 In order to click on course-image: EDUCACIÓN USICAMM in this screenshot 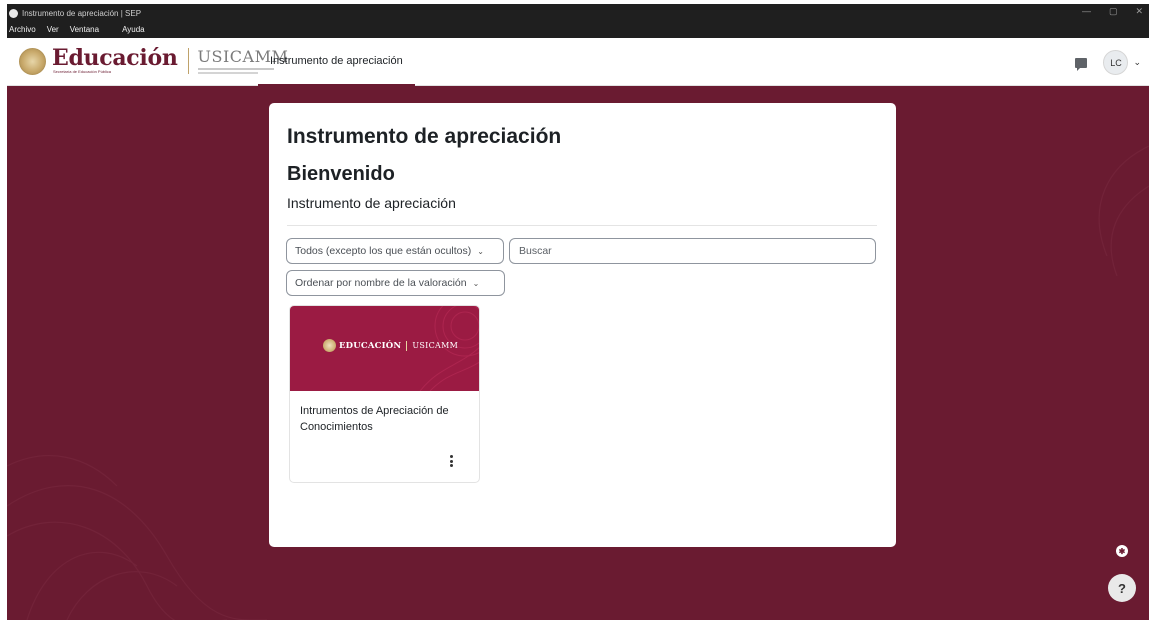, I will do `click(384, 348)`.